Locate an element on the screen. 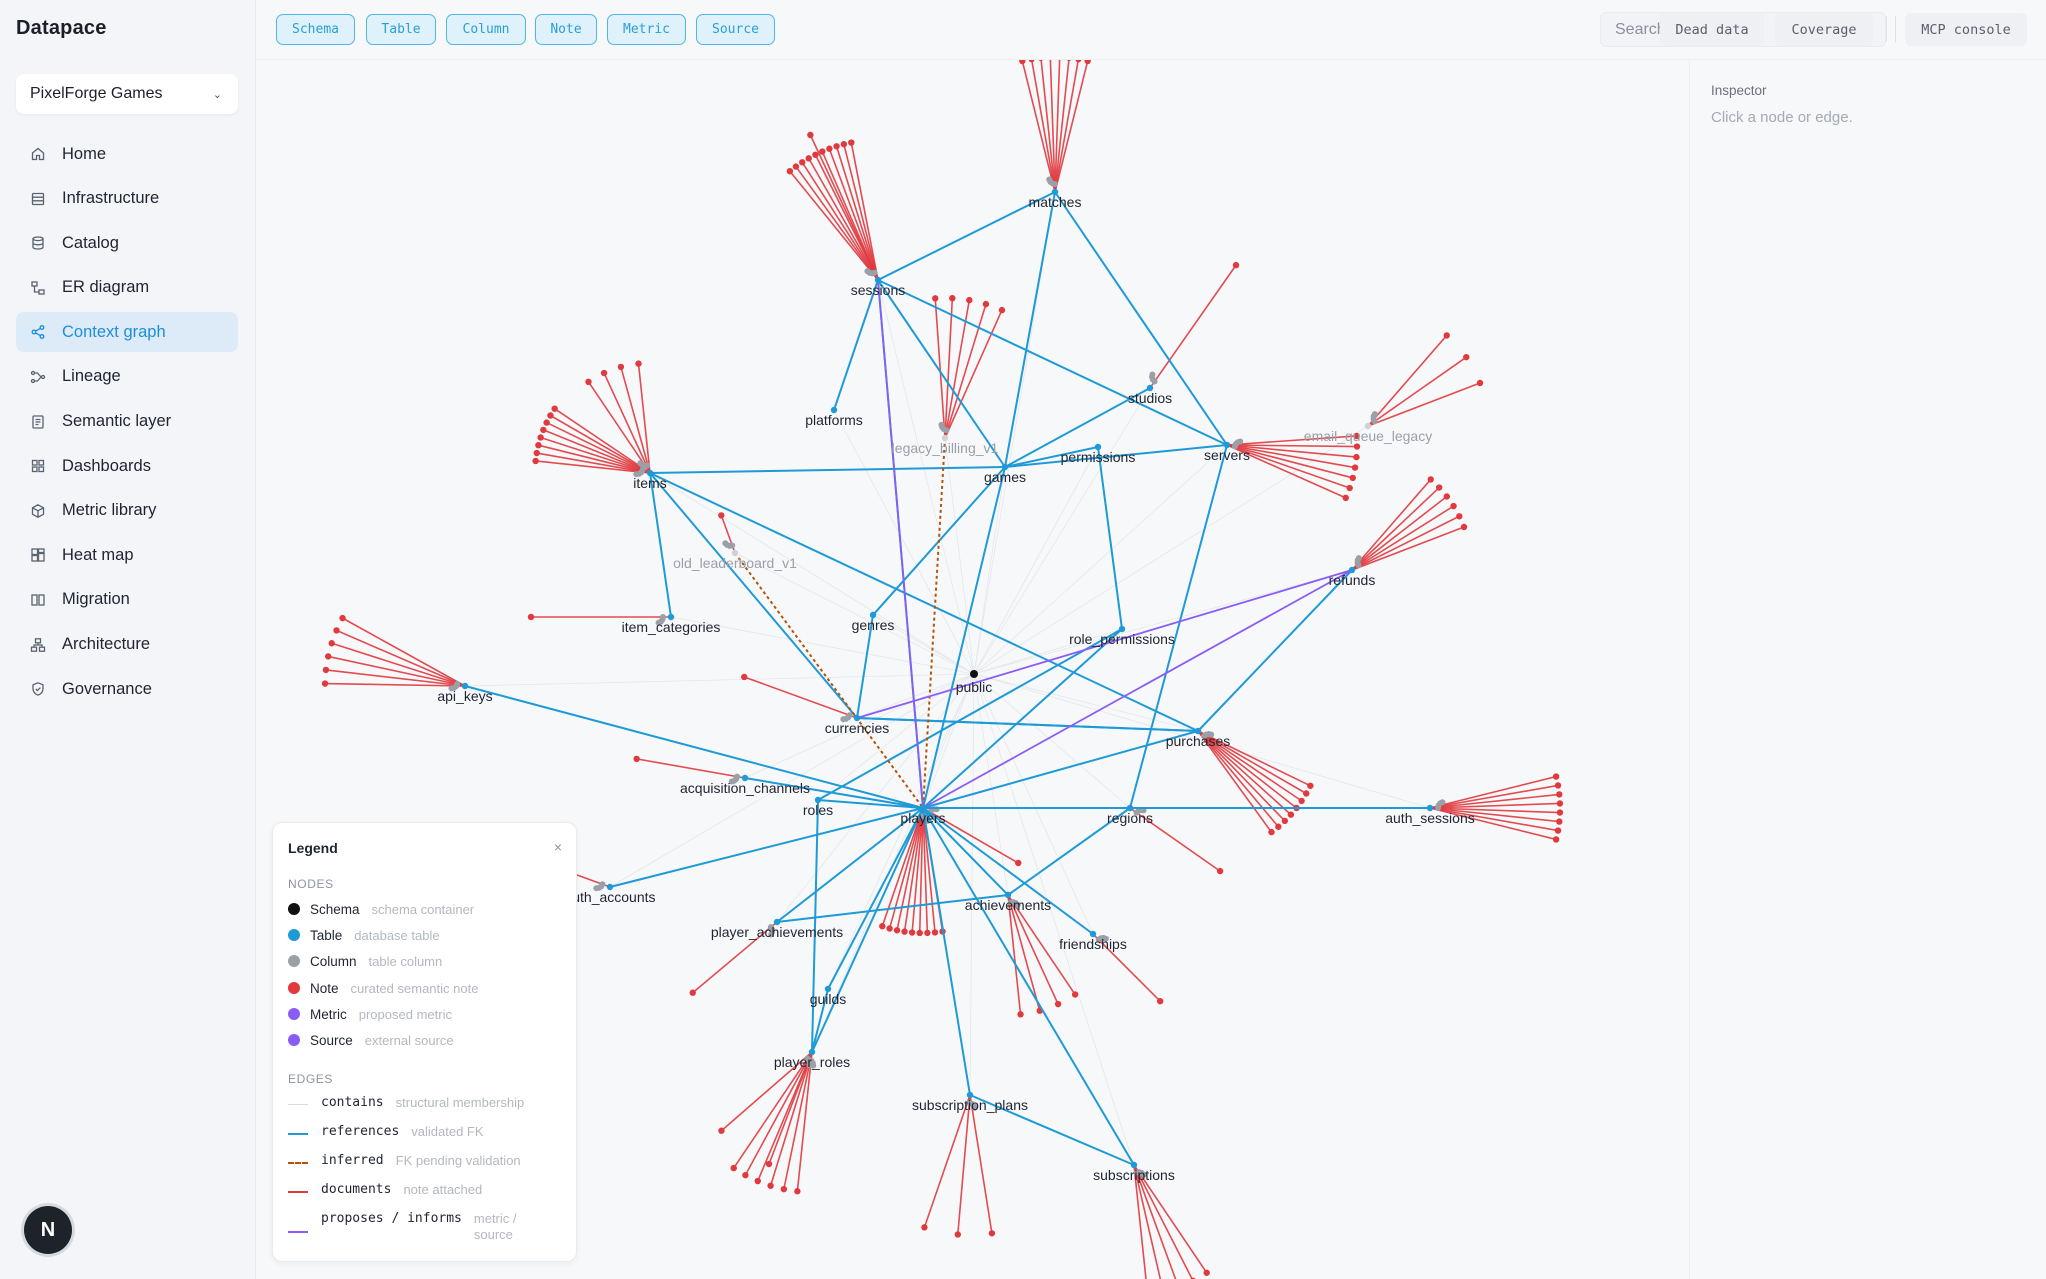  table-label: subscriptions is located at coordinates (1134, 1175).